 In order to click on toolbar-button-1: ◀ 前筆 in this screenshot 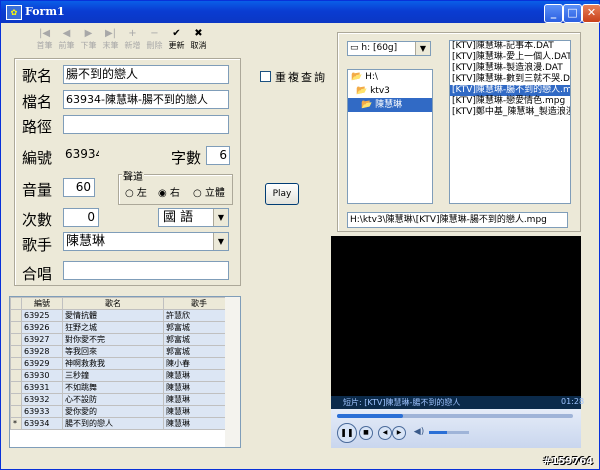, I will do `click(66, 40)`.